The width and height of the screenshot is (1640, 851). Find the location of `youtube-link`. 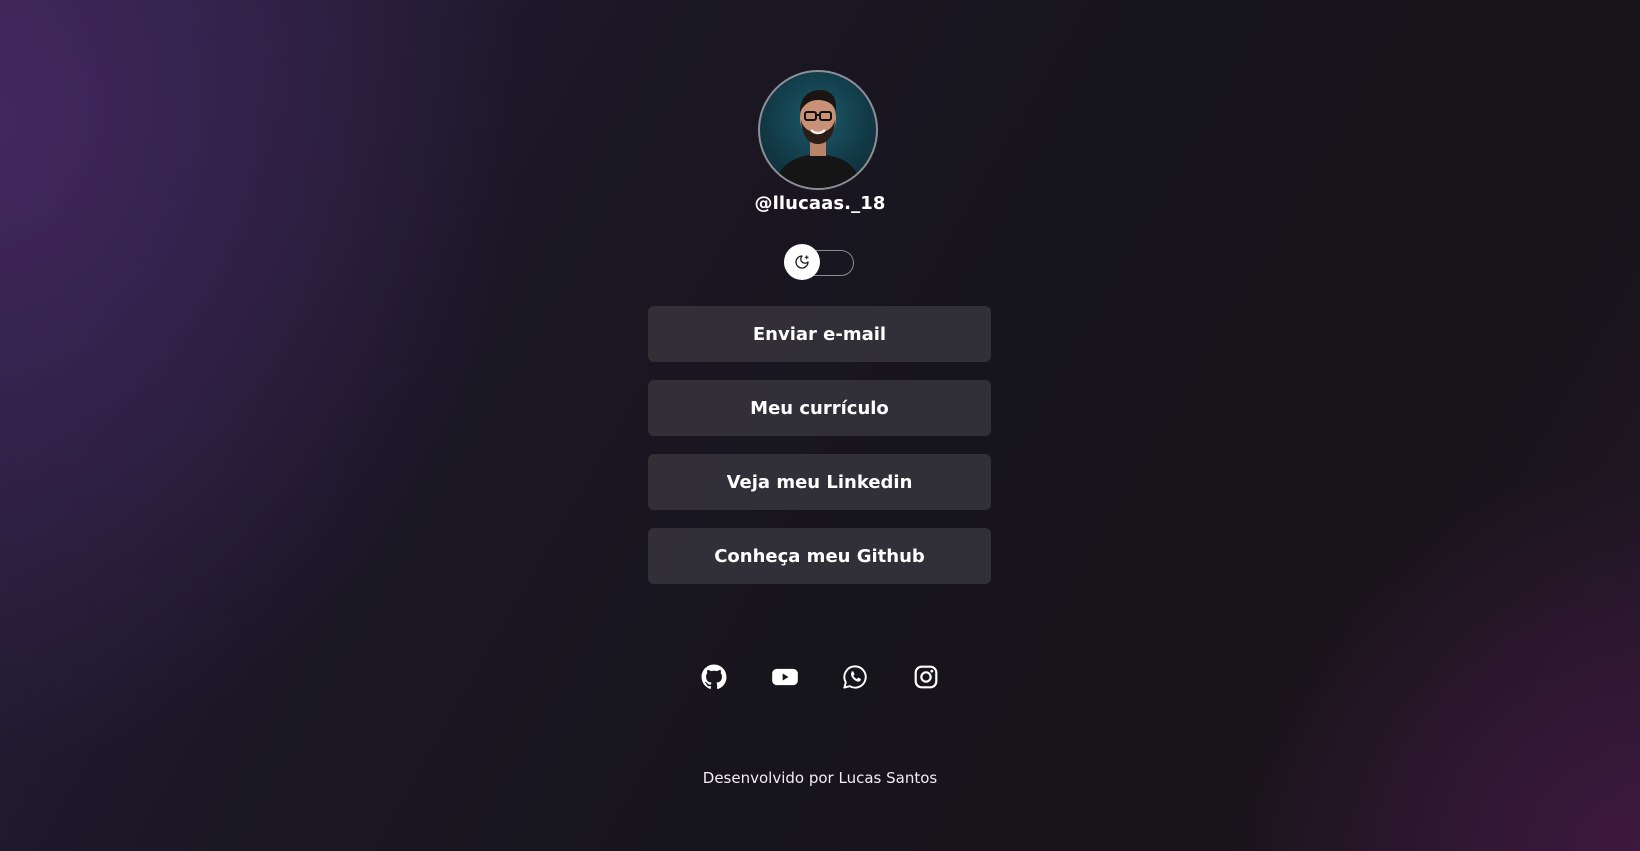

youtube-link is located at coordinates (785, 677).